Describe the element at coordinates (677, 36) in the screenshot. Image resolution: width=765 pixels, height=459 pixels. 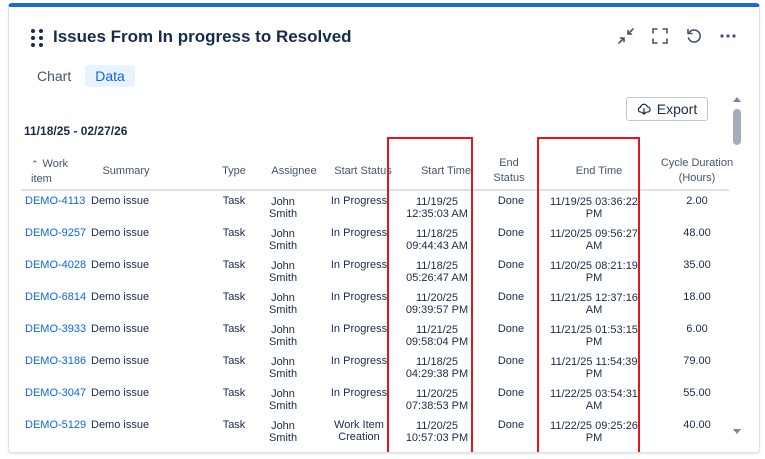
I see `widget-actions` at that location.